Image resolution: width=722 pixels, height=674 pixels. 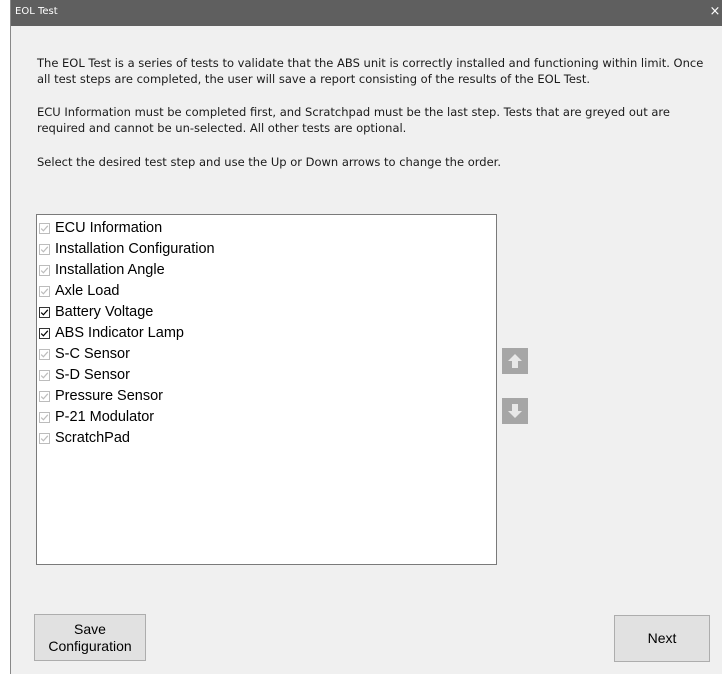 I want to click on list-item-label: Axle Load, so click(x=87, y=291).